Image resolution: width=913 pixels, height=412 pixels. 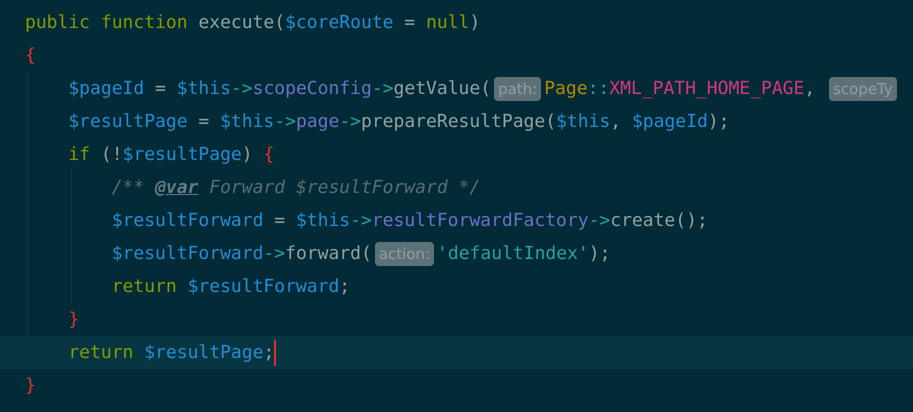 I want to click on doc-tag: @var, so click(x=176, y=187).